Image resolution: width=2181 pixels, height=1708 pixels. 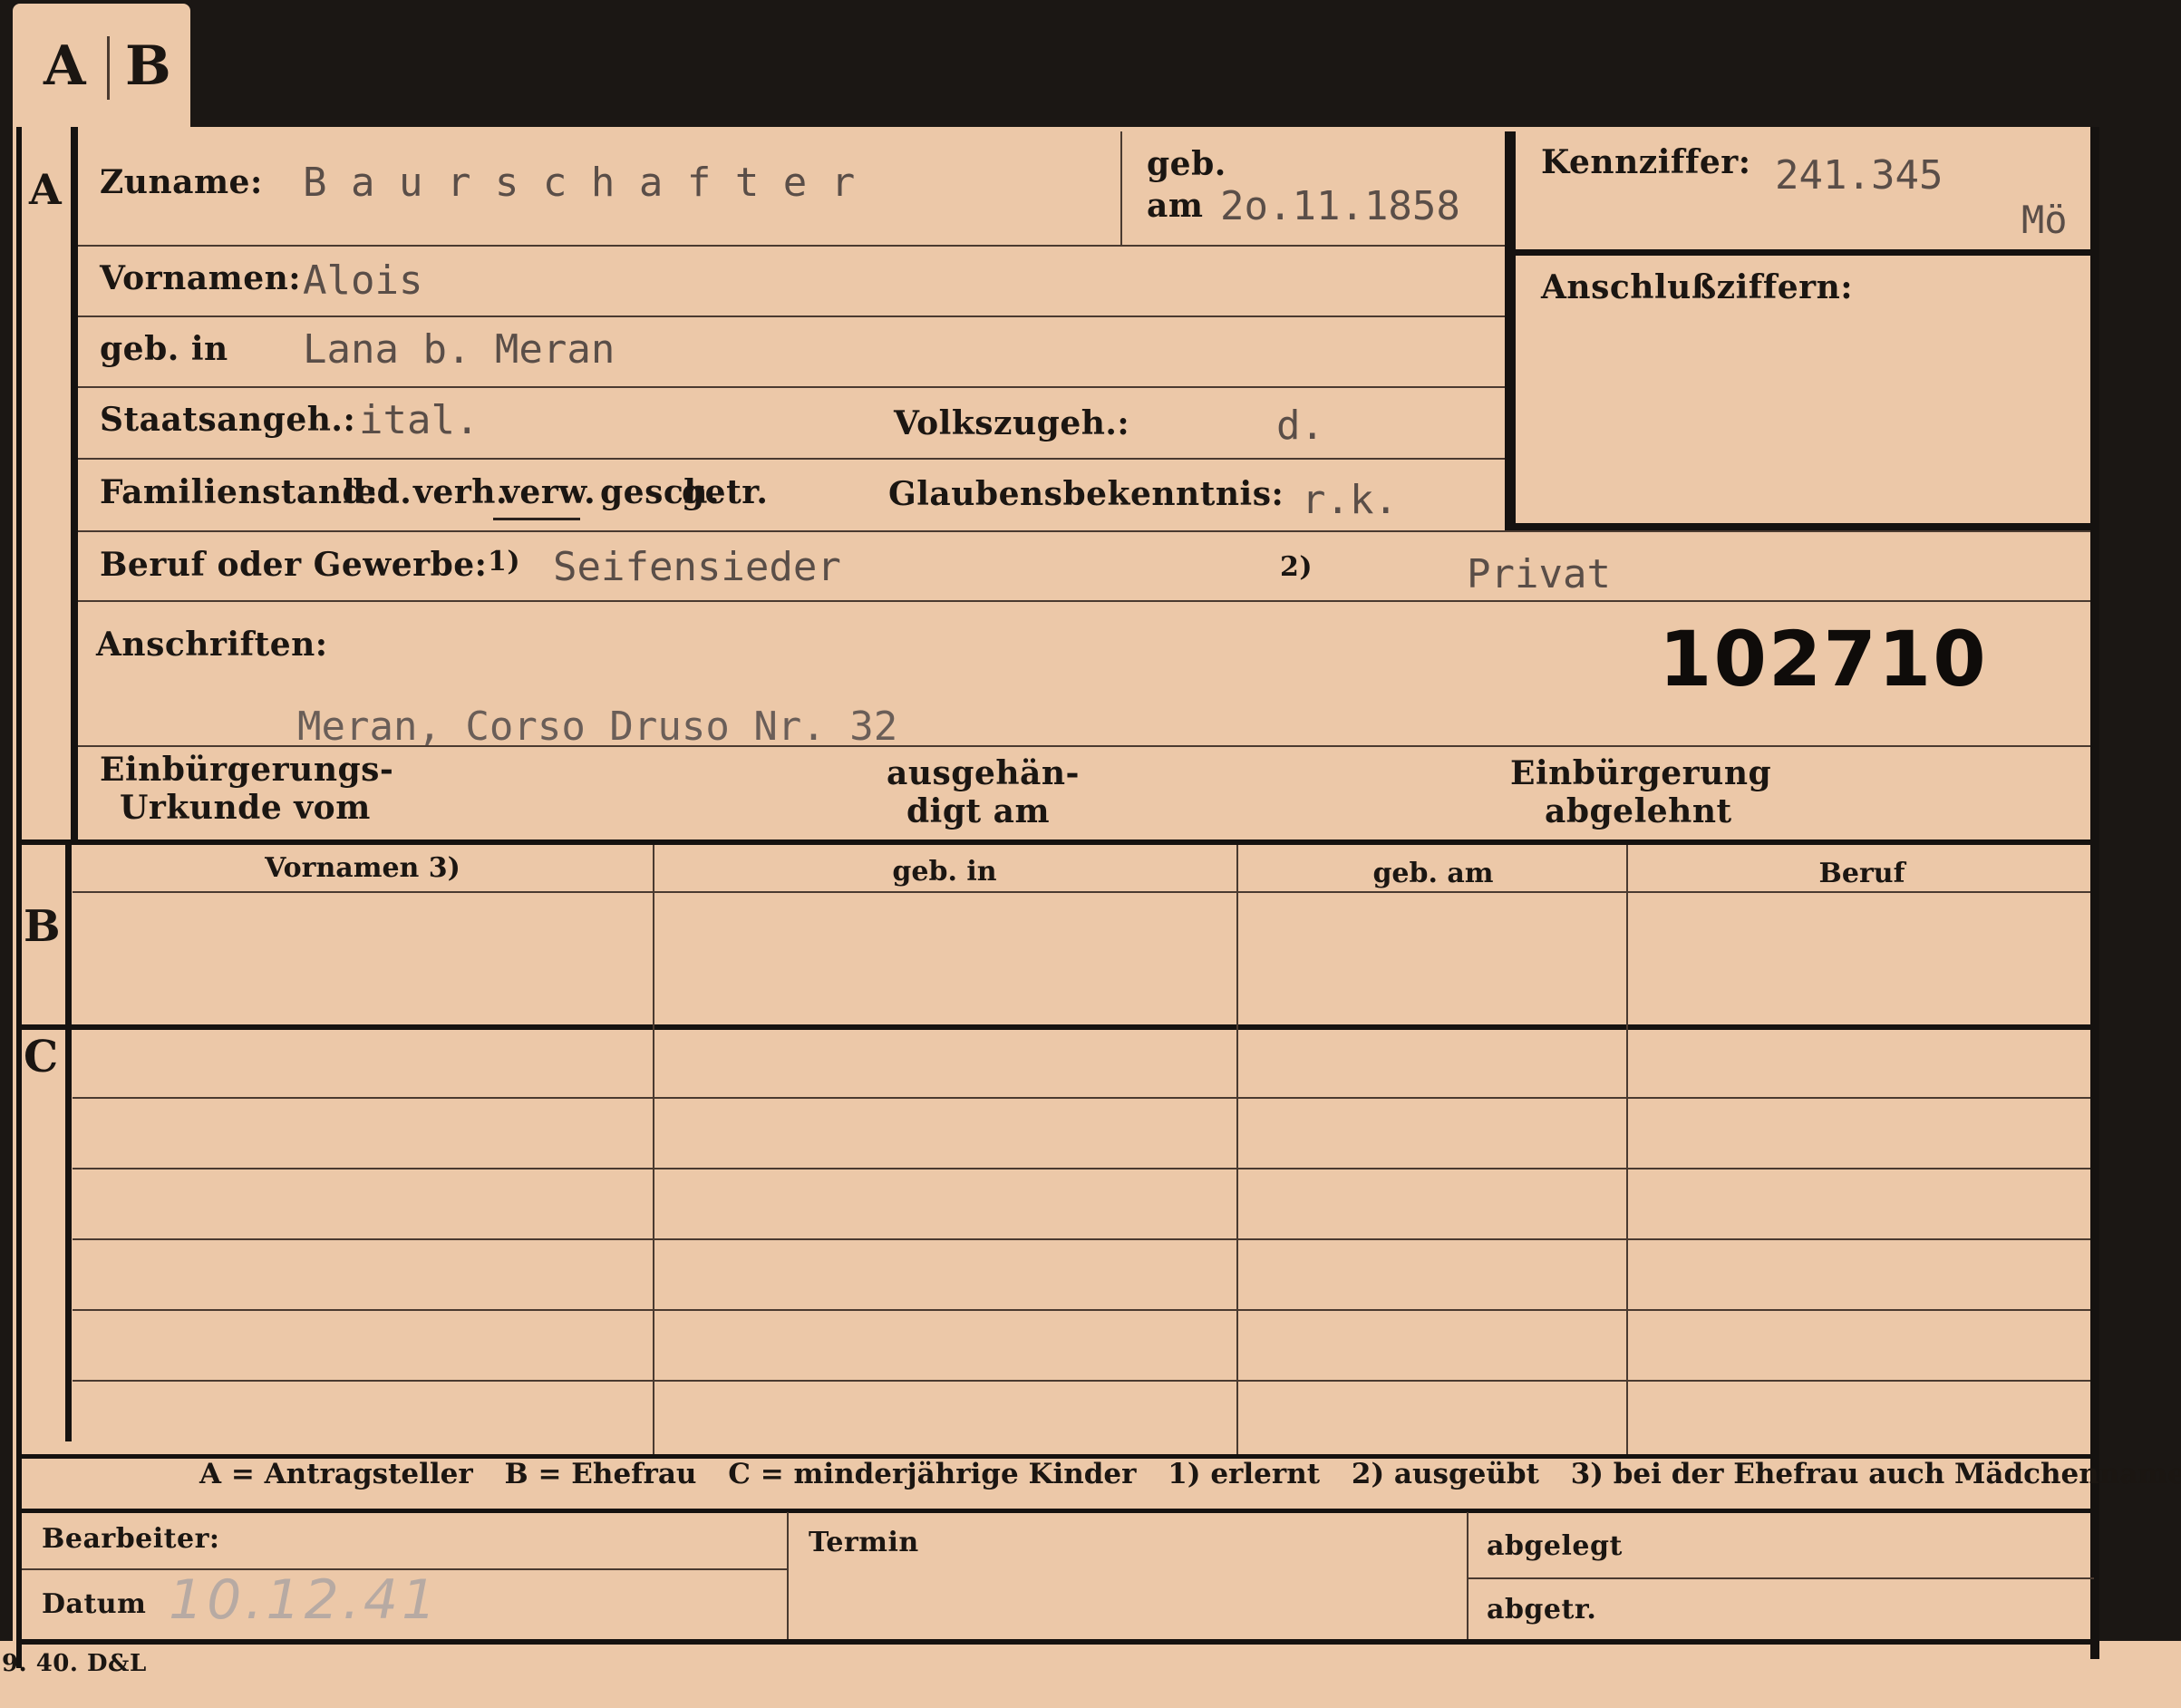 What do you see at coordinates (1445, 1474) in the screenshot?
I see `legend-note-2: 2) ausgeübt` at bounding box center [1445, 1474].